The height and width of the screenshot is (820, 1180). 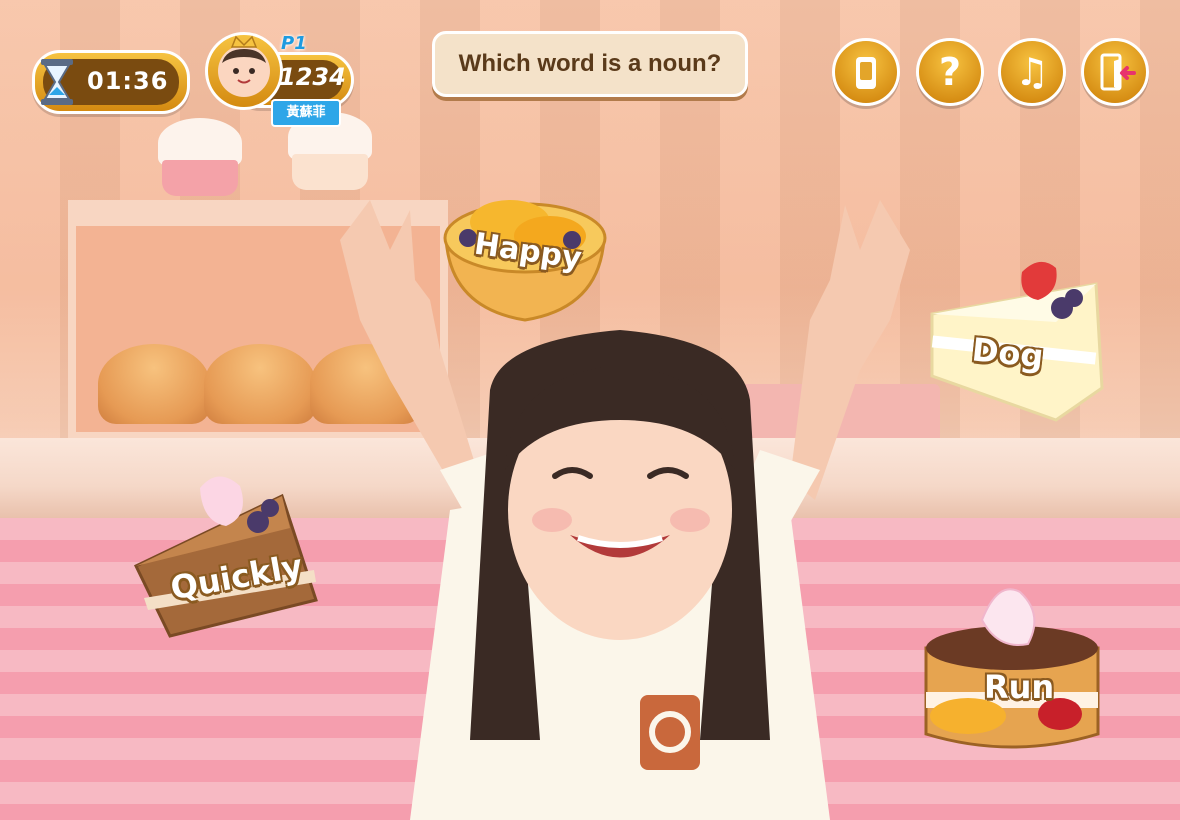 I want to click on hourglass-icon, so click(x=57, y=82).